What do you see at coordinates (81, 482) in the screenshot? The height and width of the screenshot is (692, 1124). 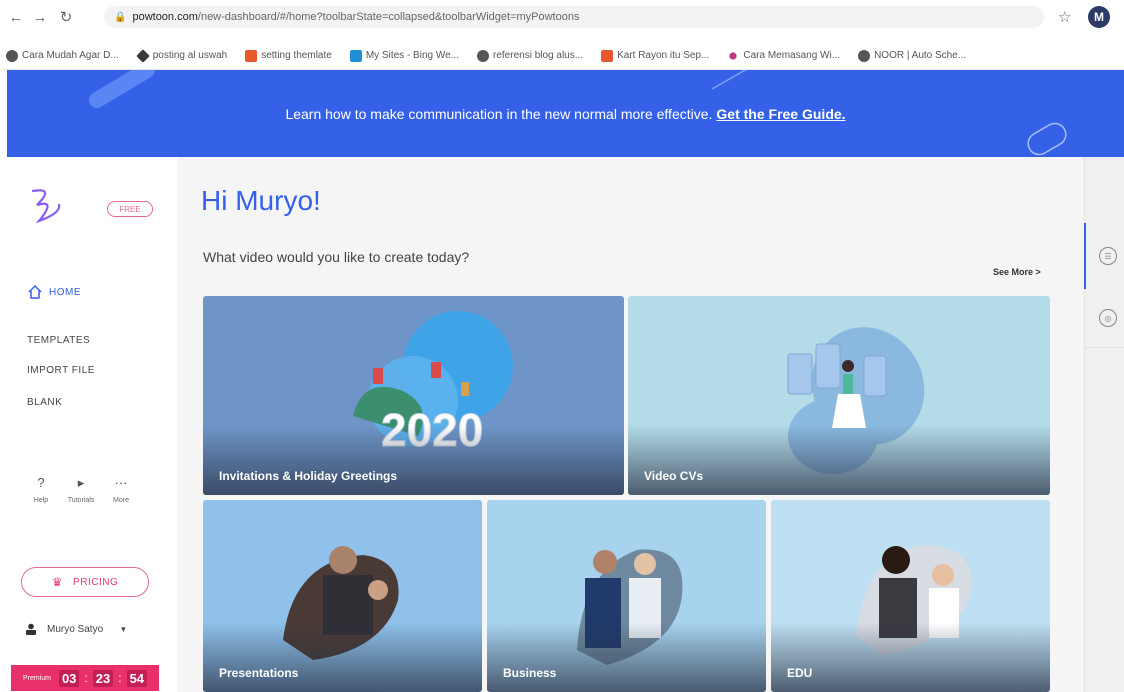 I see `play-icon: ▸` at bounding box center [81, 482].